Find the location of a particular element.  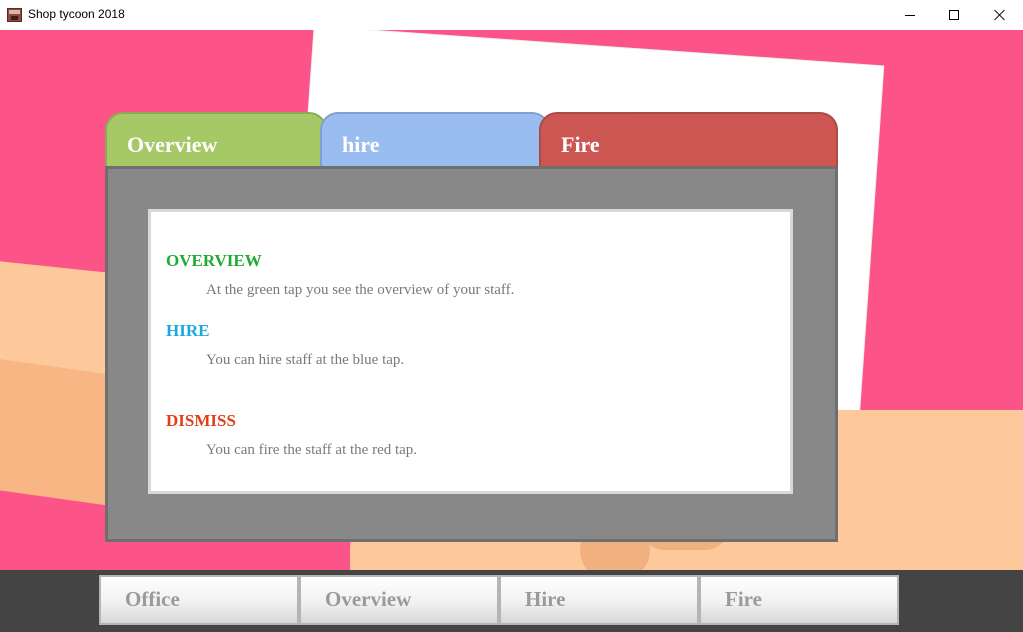

overview-heading: OVERVIEW is located at coordinates (214, 260).